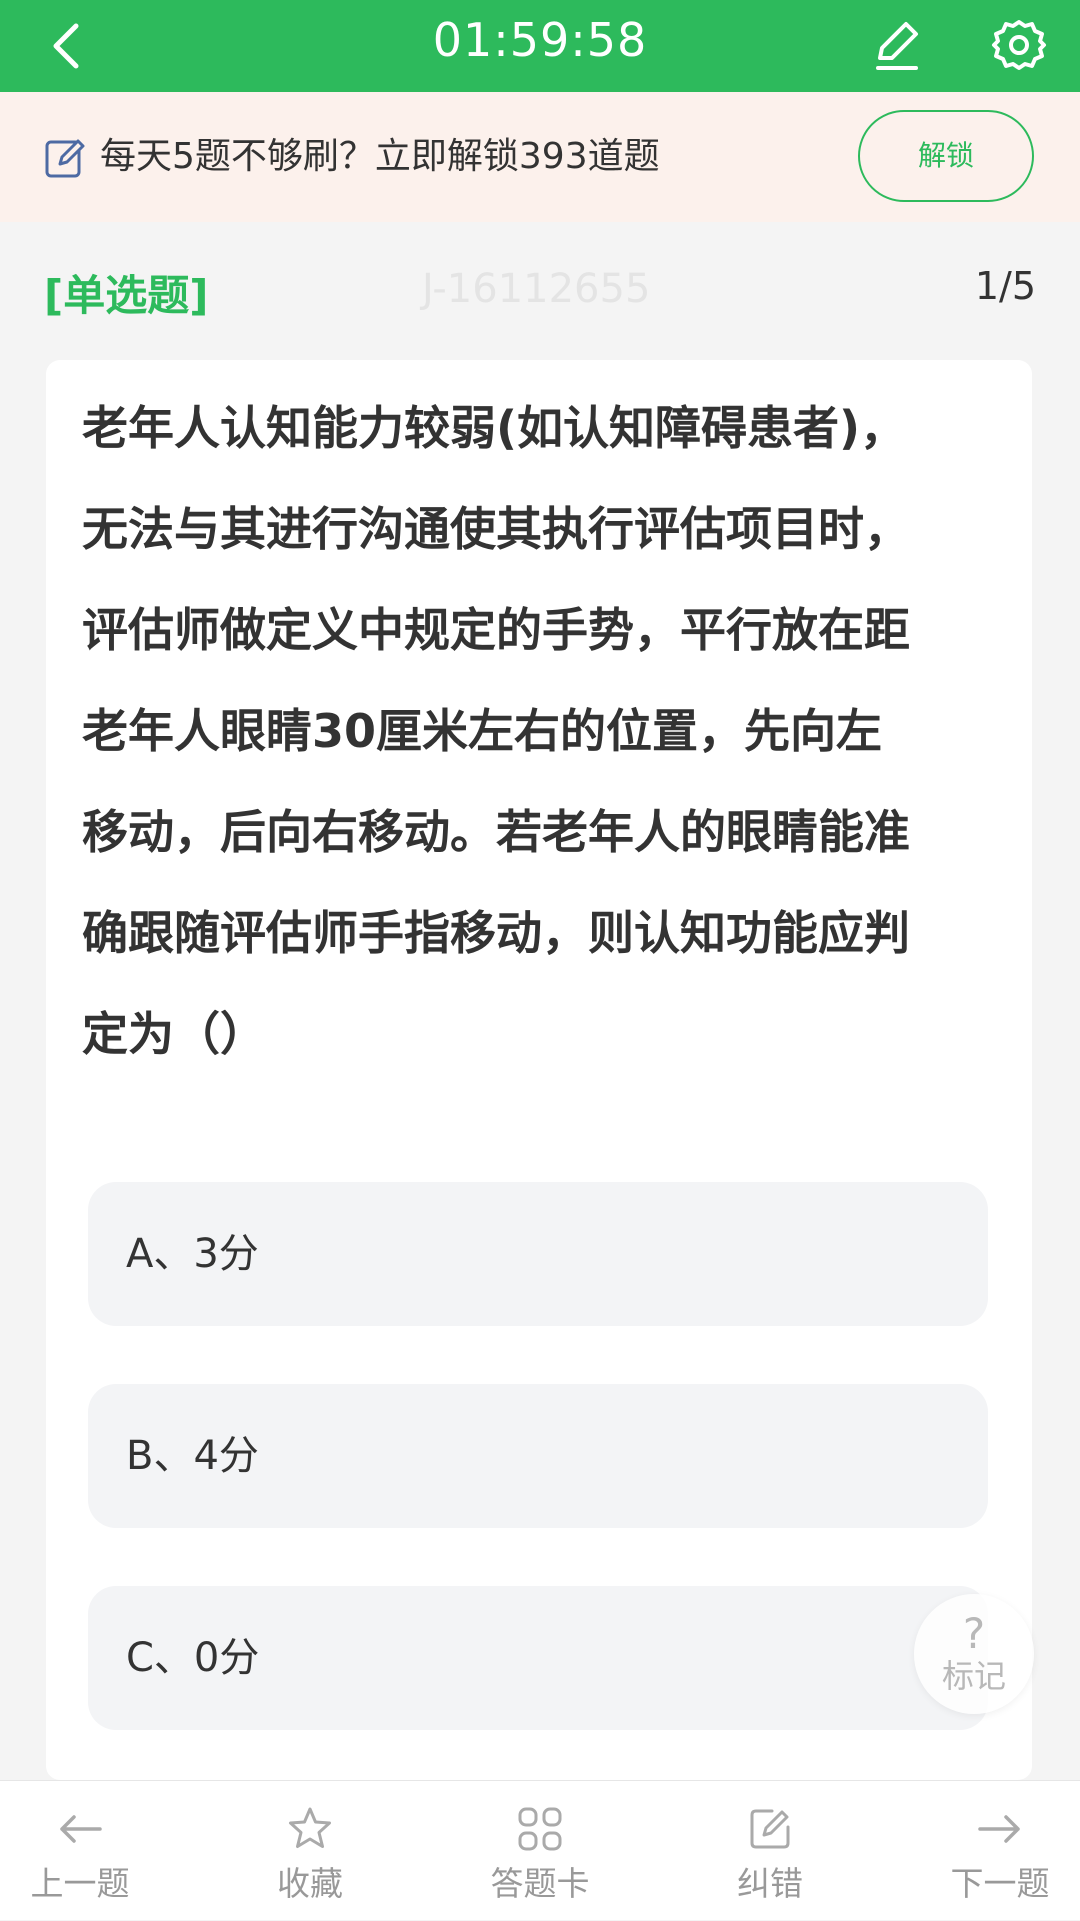  What do you see at coordinates (770, 1883) in the screenshot?
I see `report-error-label: 纠错` at bounding box center [770, 1883].